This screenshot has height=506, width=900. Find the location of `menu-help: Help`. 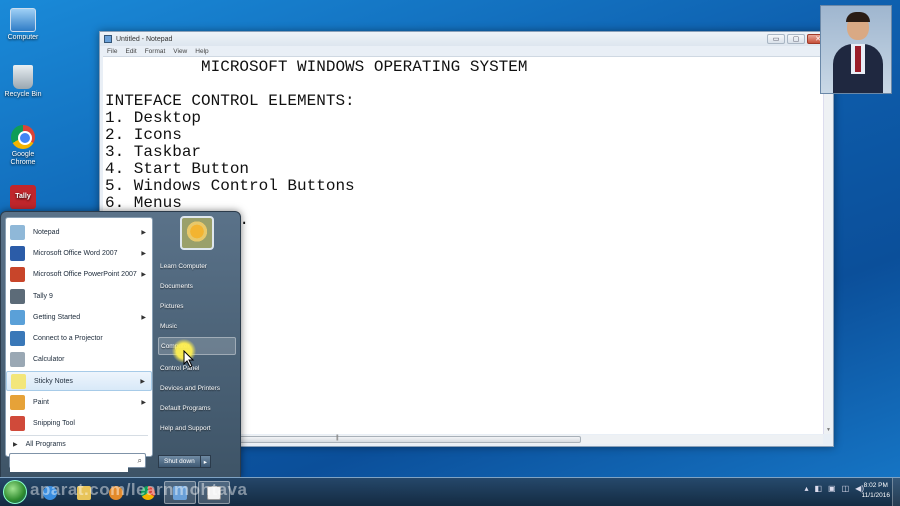

menu-help: Help is located at coordinates (201, 51).